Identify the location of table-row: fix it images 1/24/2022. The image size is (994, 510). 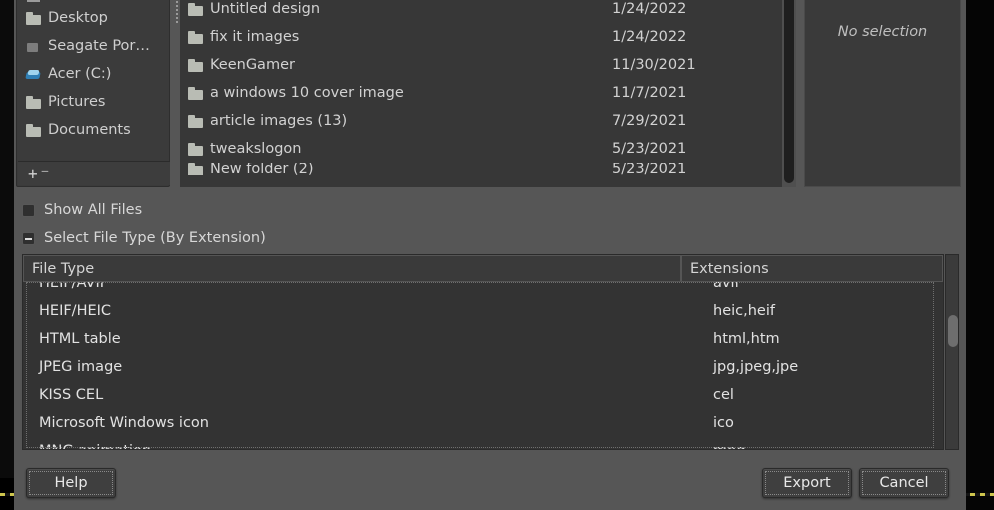
(481, 37).